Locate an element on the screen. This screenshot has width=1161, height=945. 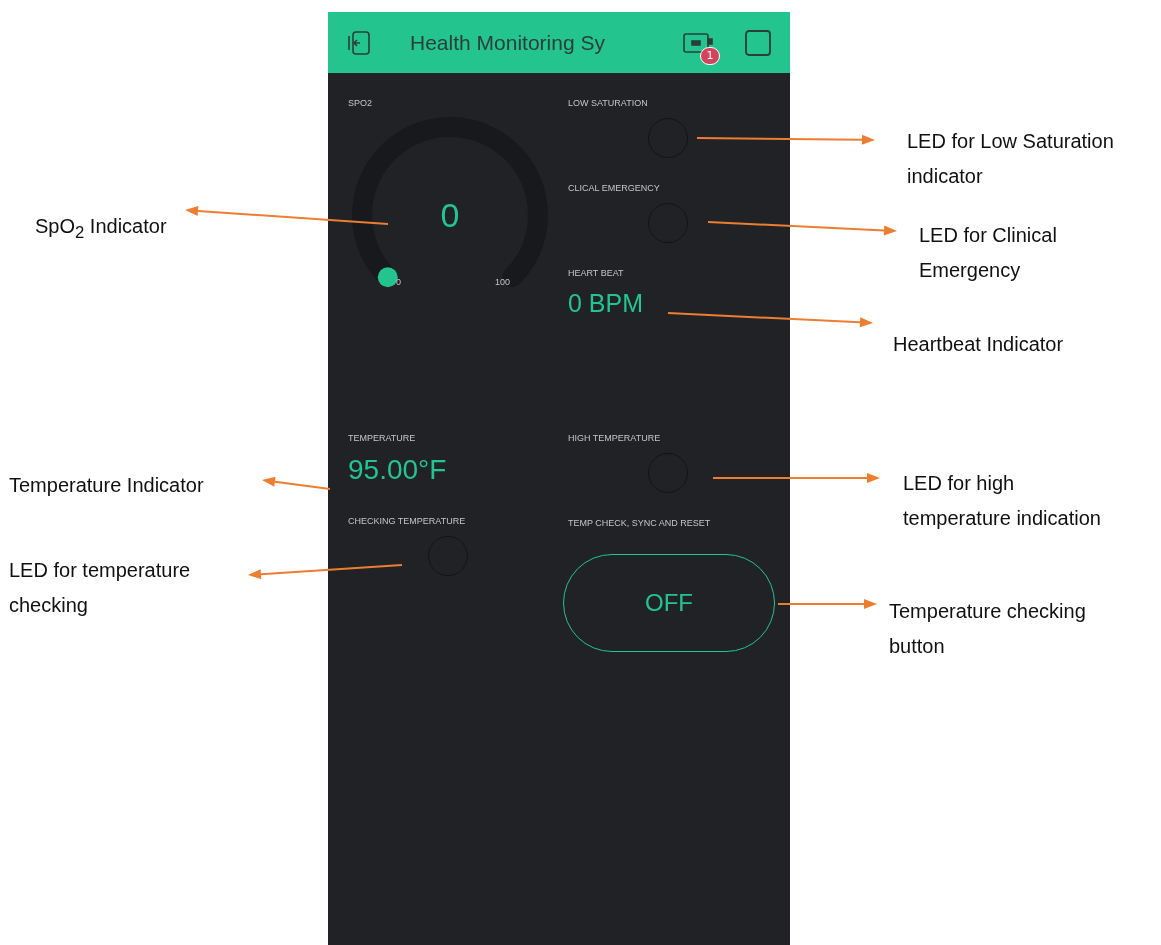
annotation-text: Heartbeat Indicator is located at coordinates (978, 344).